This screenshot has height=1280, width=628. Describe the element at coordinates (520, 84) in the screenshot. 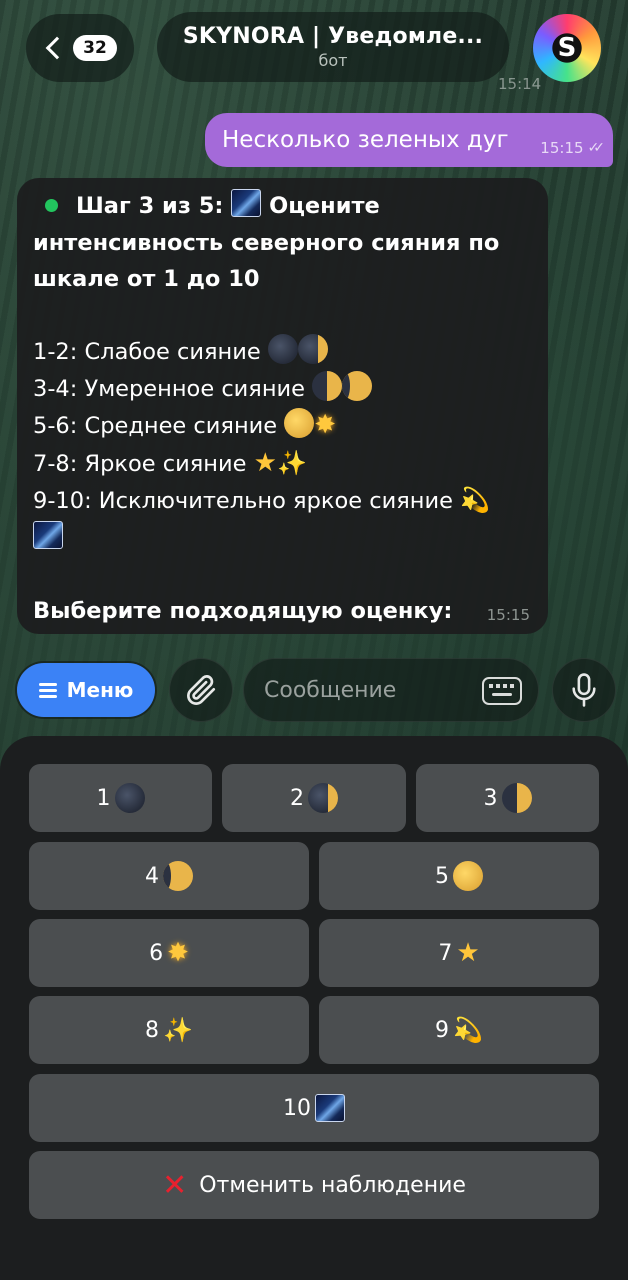

I see `header-time-overlay: 15:14` at that location.